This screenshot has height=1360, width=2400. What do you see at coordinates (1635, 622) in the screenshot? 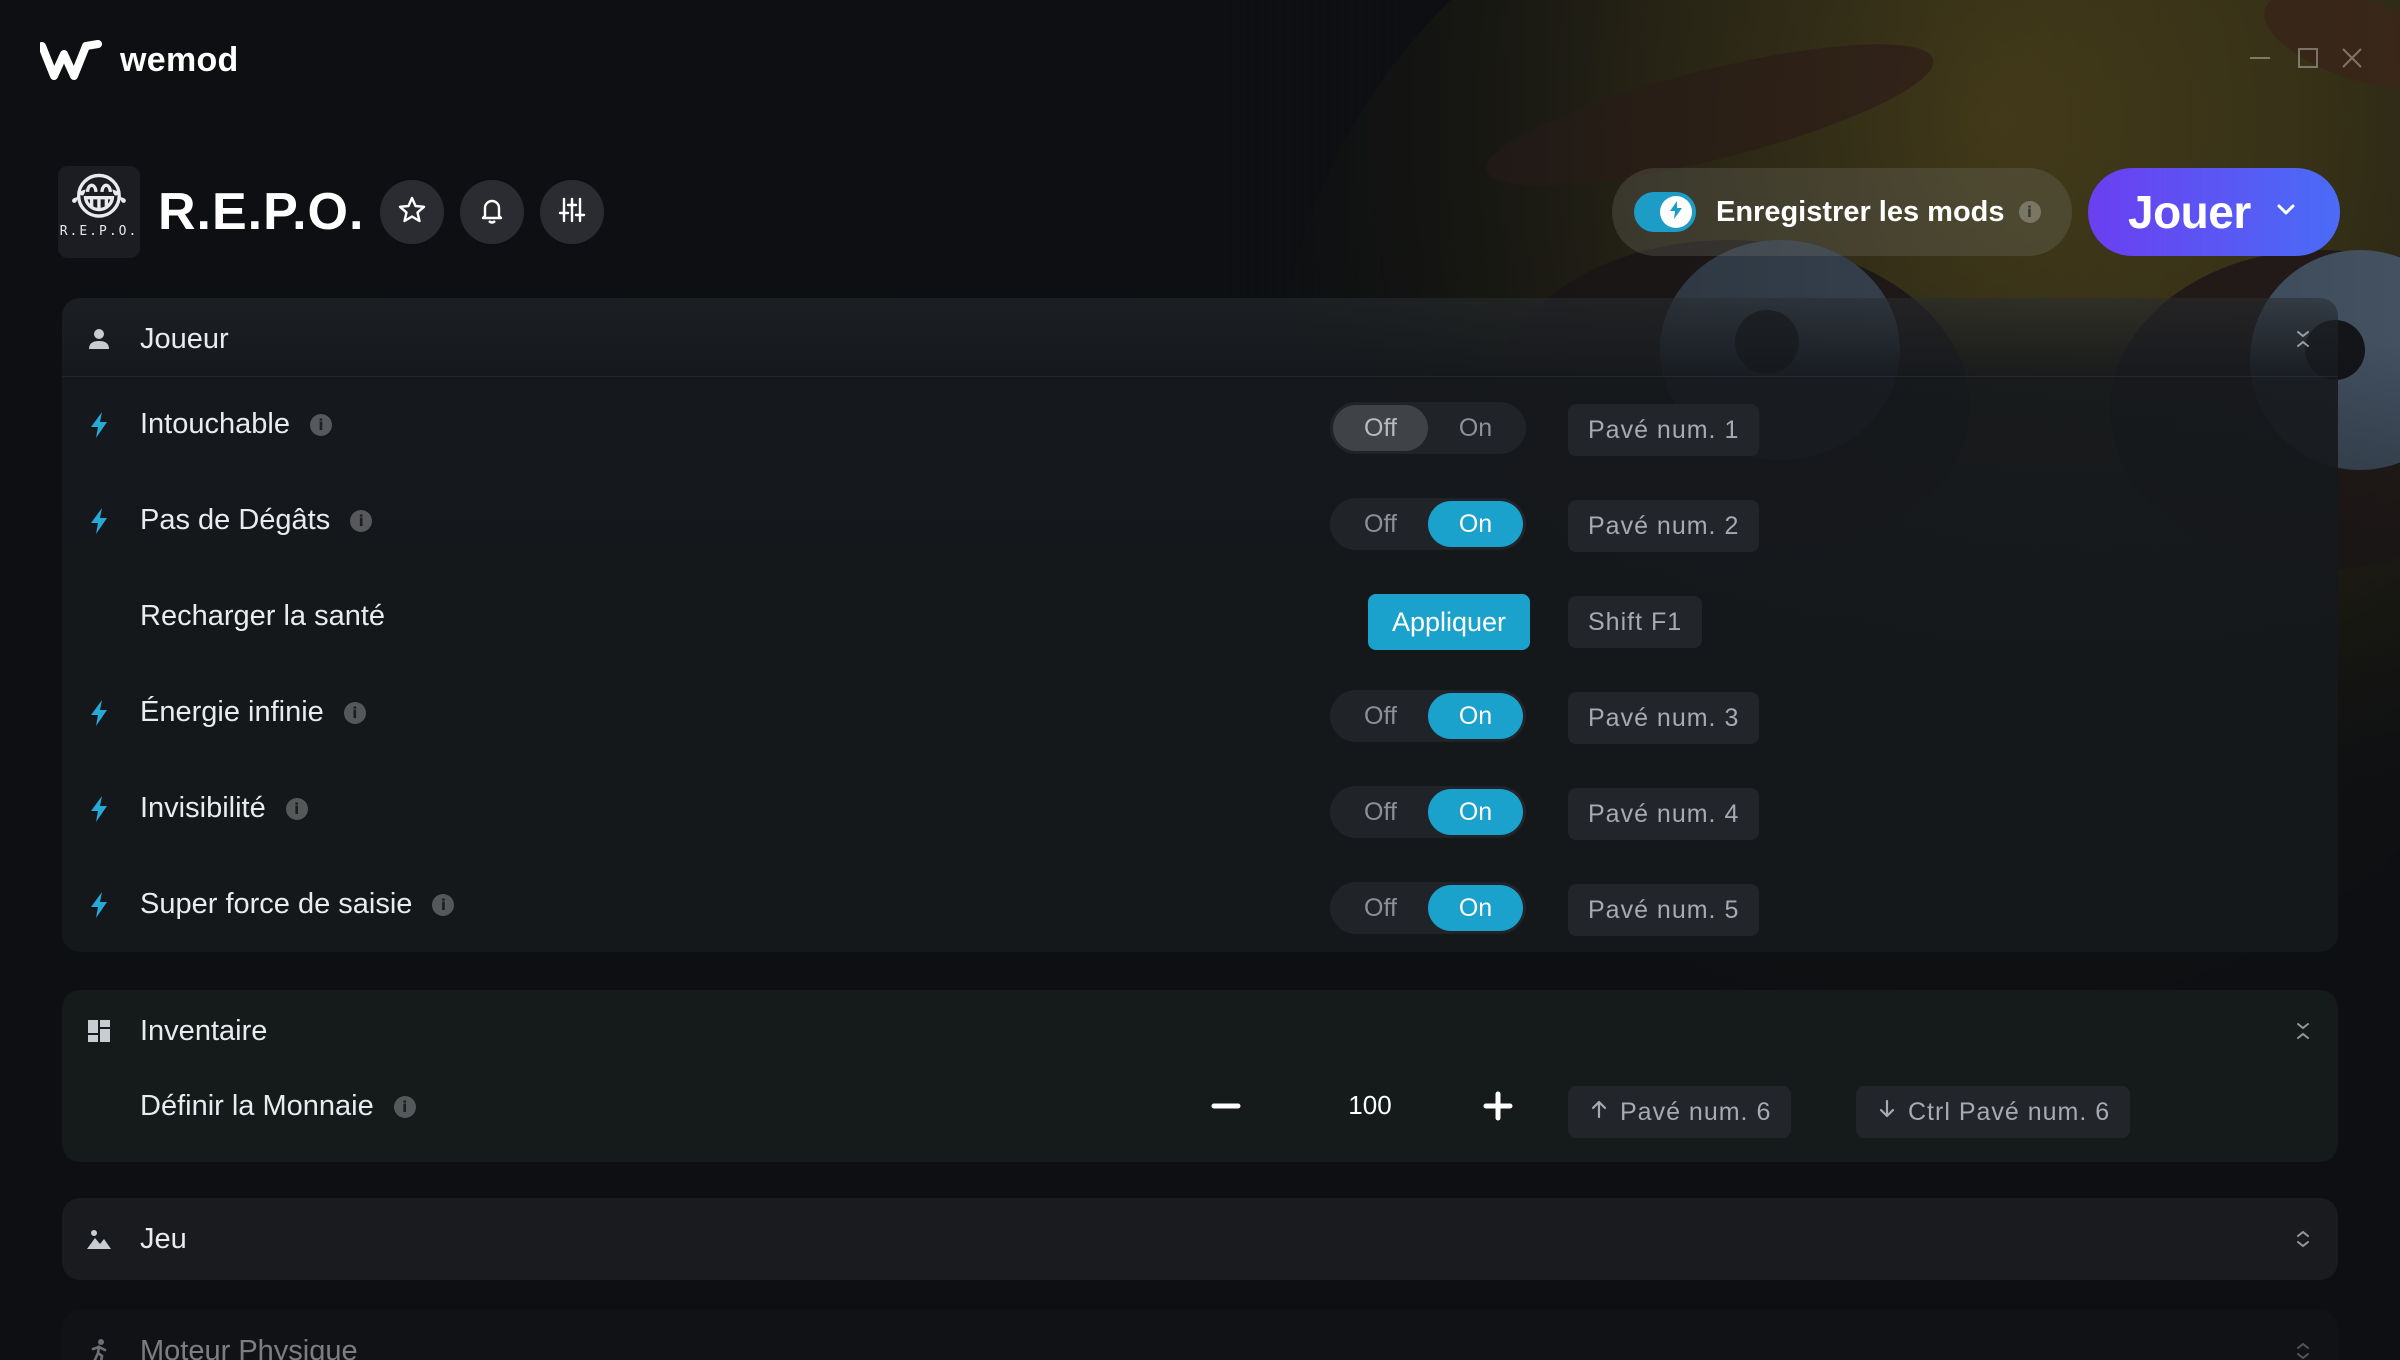
I see `hotkey-badge: Shift F1` at bounding box center [1635, 622].